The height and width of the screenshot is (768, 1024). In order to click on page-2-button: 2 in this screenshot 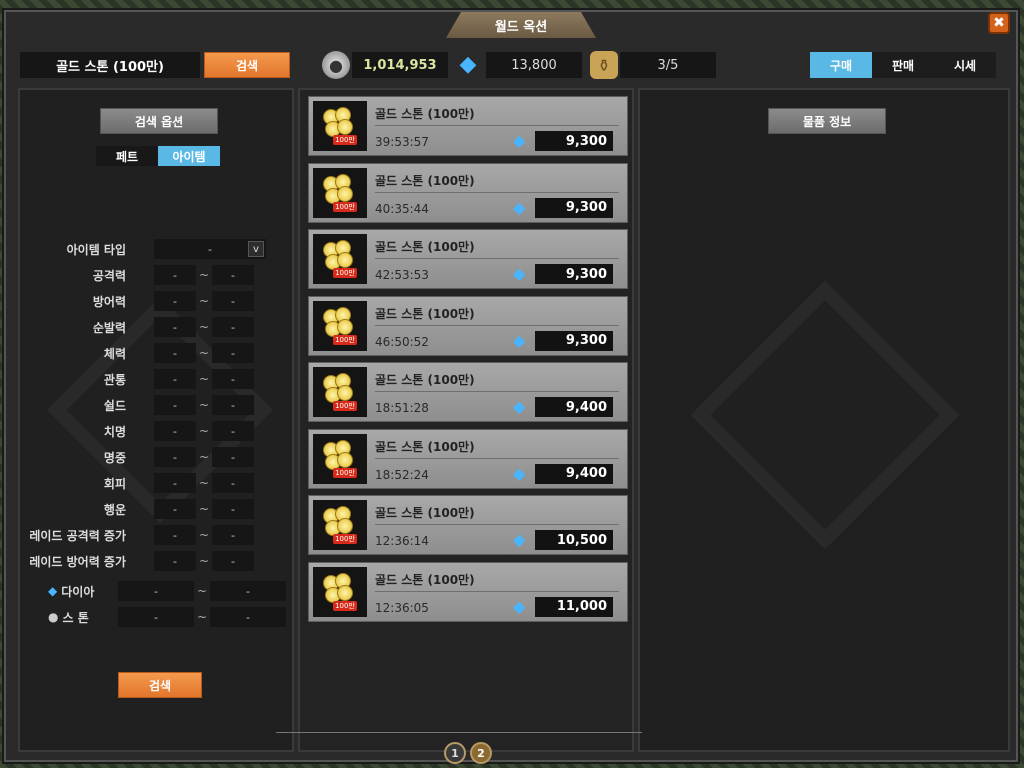, I will do `click(481, 753)`.